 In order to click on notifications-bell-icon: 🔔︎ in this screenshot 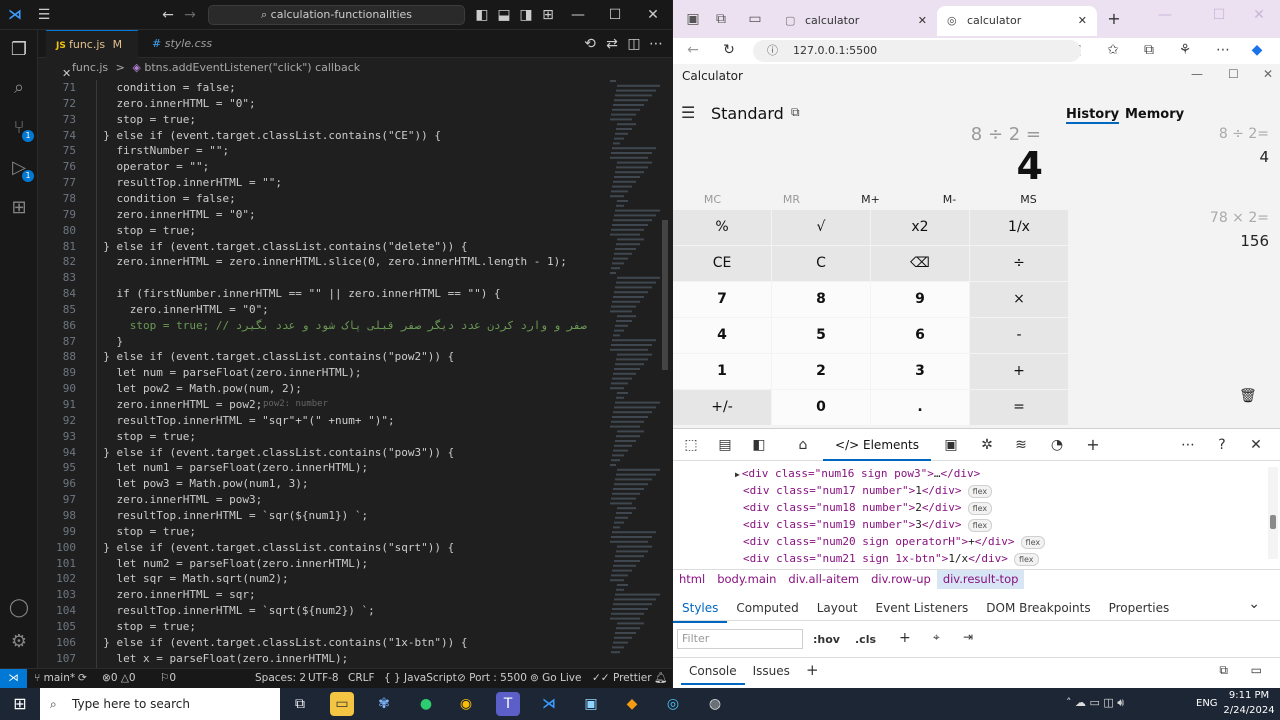, I will do `click(660, 678)`.